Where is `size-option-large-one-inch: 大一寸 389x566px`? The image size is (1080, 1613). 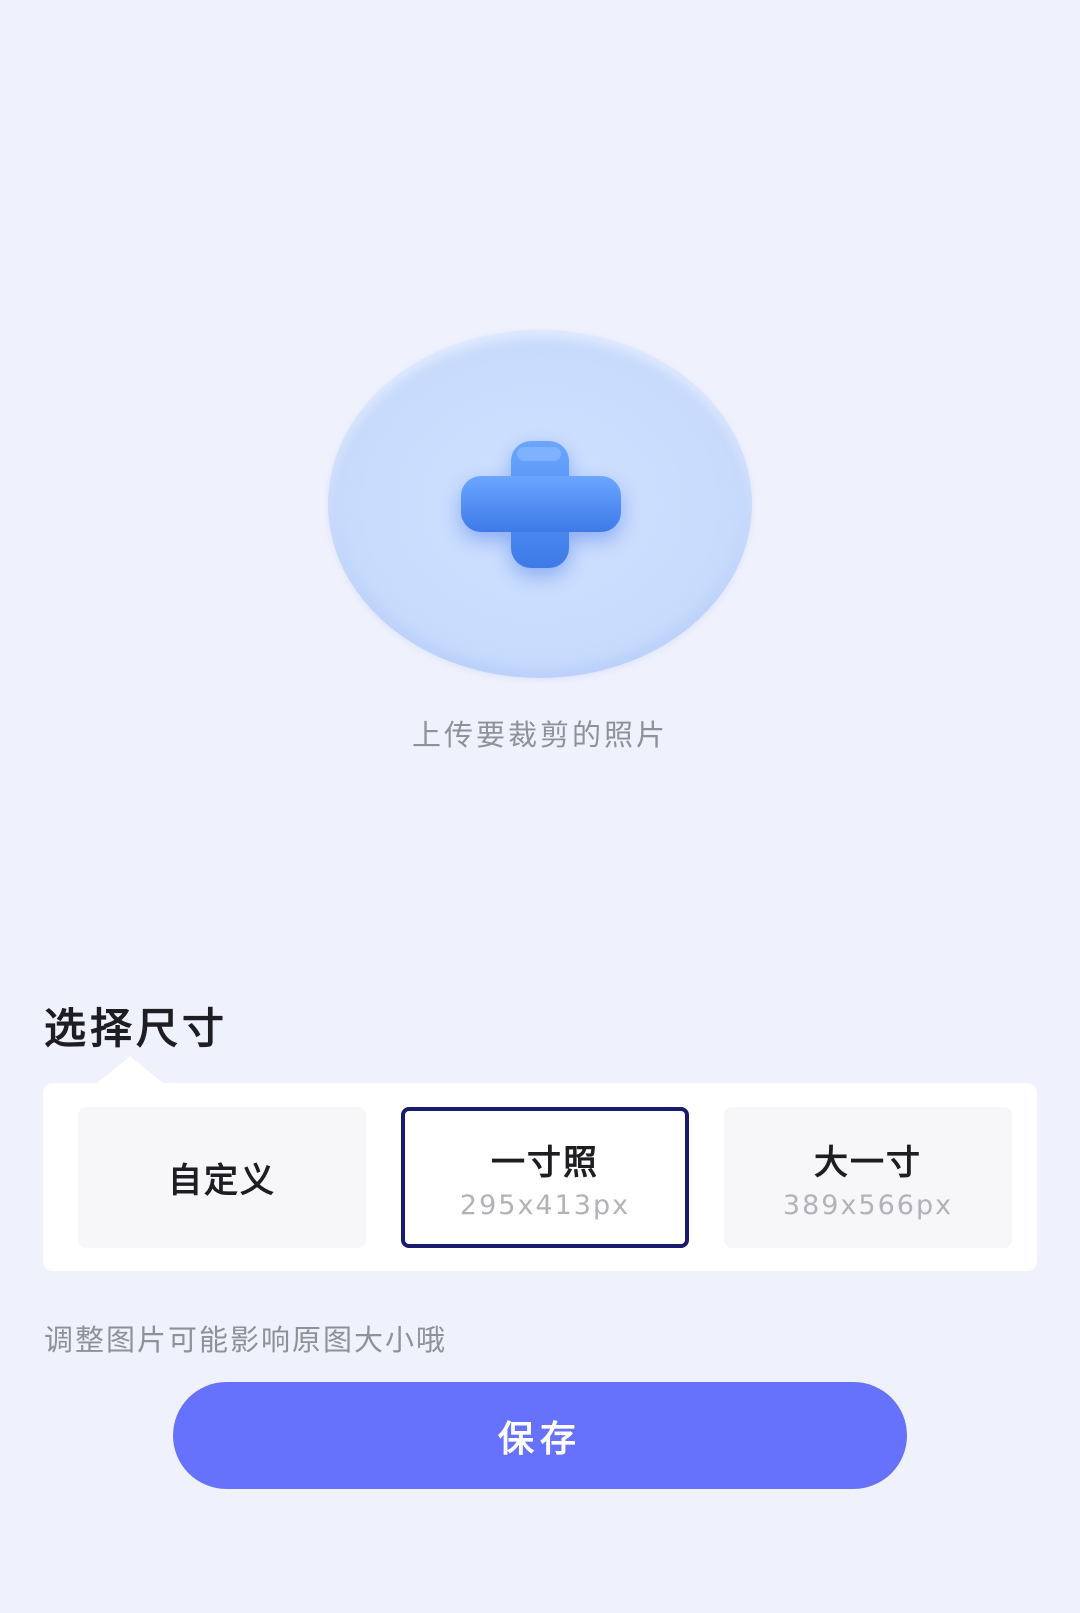
size-option-large-one-inch: 大一寸 389x566px is located at coordinates (868, 1177).